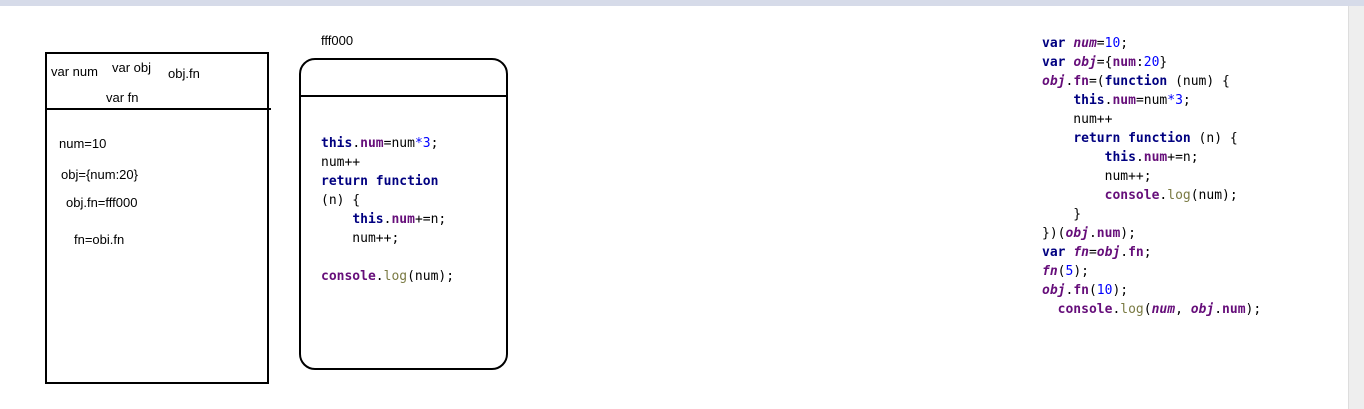 This screenshot has width=1364, height=409. What do you see at coordinates (1151, 214) in the screenshot?
I see `code-line: }` at bounding box center [1151, 214].